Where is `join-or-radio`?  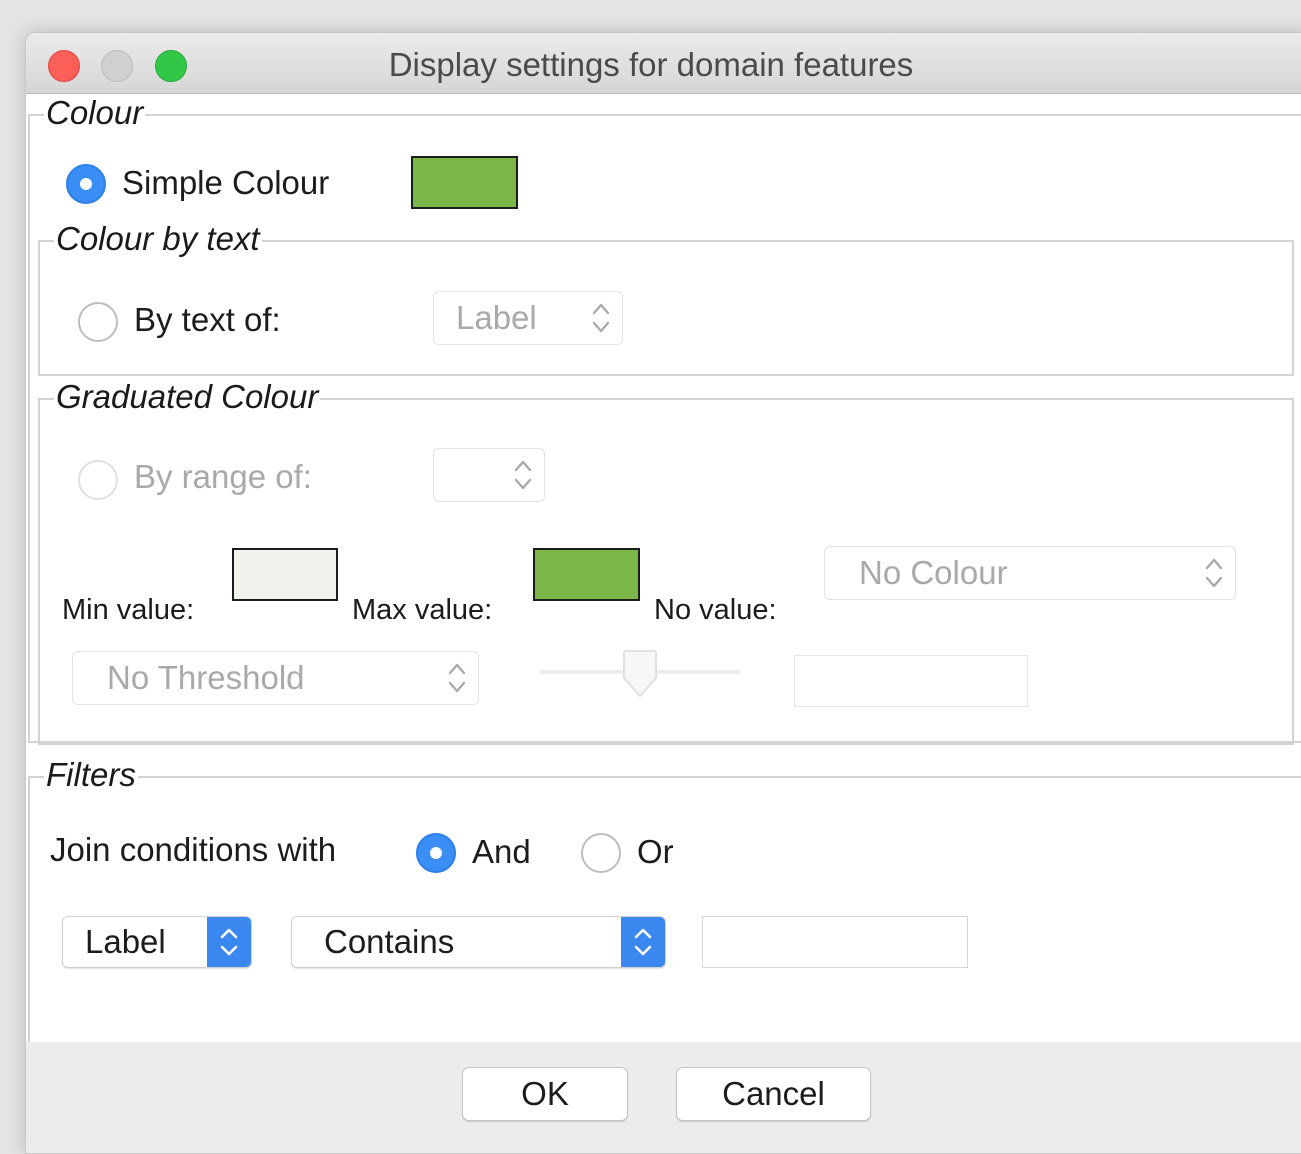
join-or-radio is located at coordinates (601, 853).